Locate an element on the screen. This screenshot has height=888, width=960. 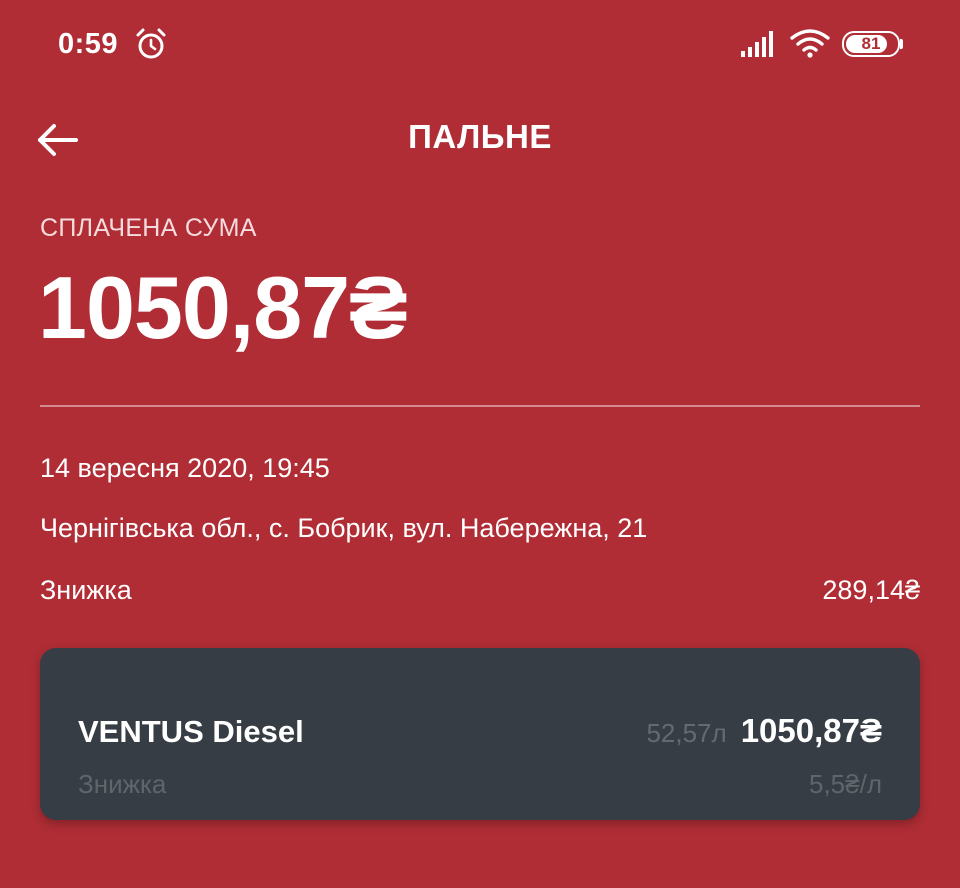
alarm-clock-icon is located at coordinates (151, 43).